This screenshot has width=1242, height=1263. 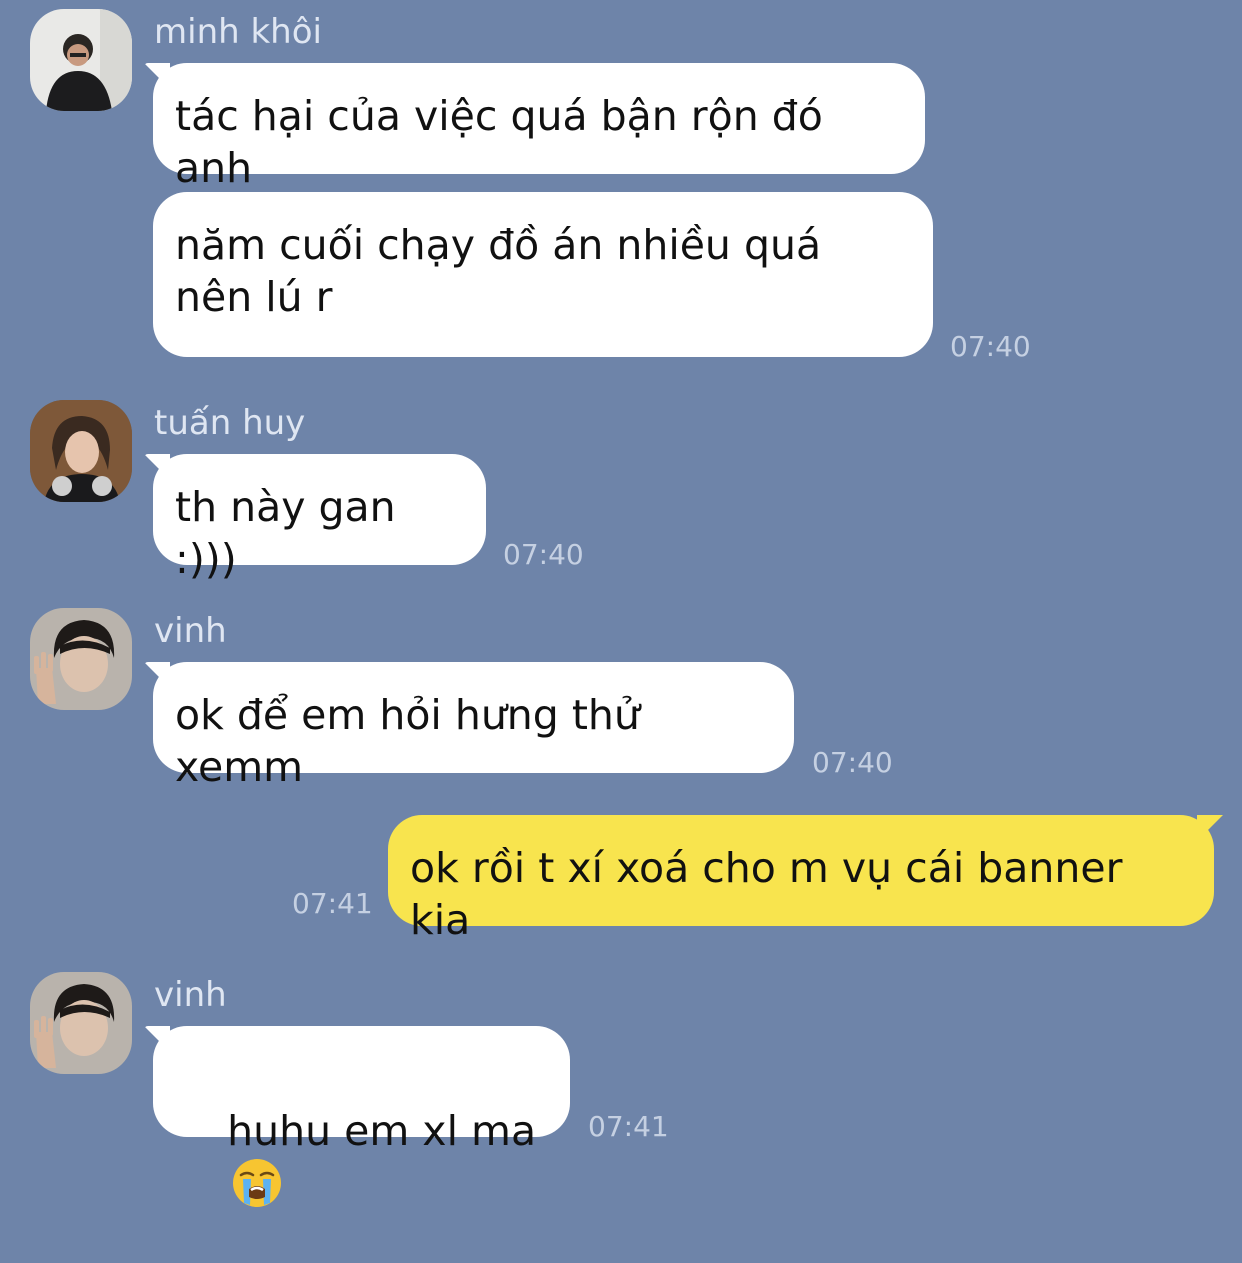 I want to click on message-bubble: tác hại của việc quá bận rộn đó anh, so click(x=539, y=127).